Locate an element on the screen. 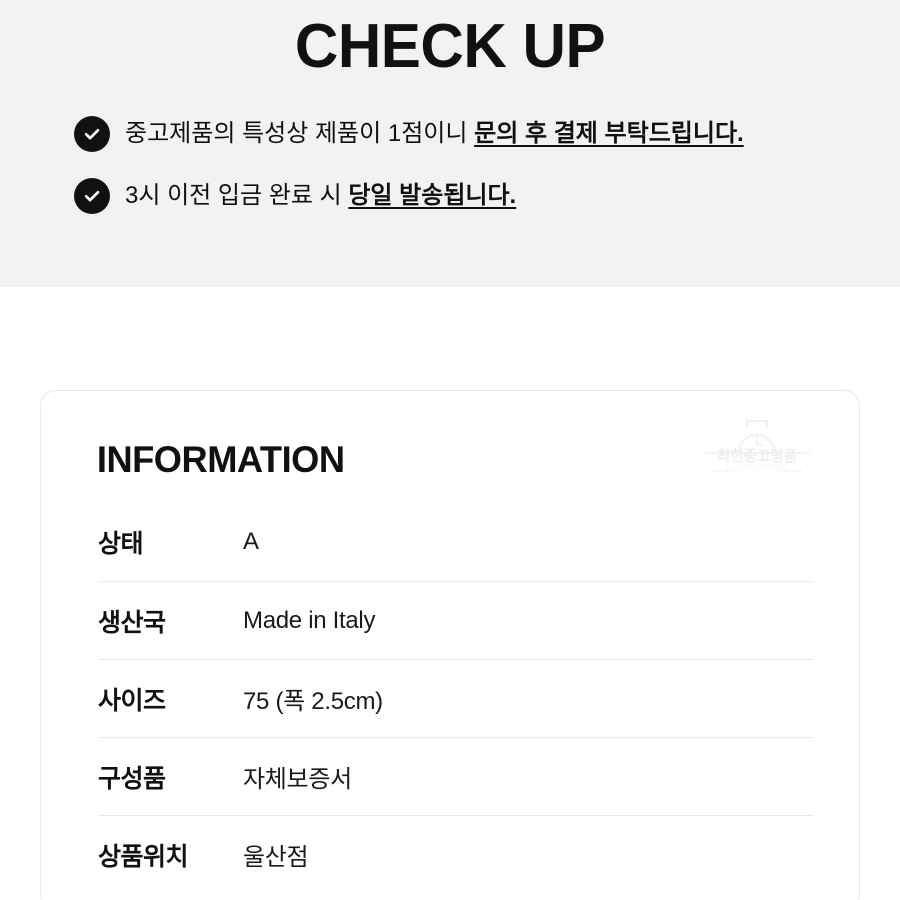 This screenshot has height=900, width=900. row-value-origin: Made in Italy is located at coordinates (309, 620).